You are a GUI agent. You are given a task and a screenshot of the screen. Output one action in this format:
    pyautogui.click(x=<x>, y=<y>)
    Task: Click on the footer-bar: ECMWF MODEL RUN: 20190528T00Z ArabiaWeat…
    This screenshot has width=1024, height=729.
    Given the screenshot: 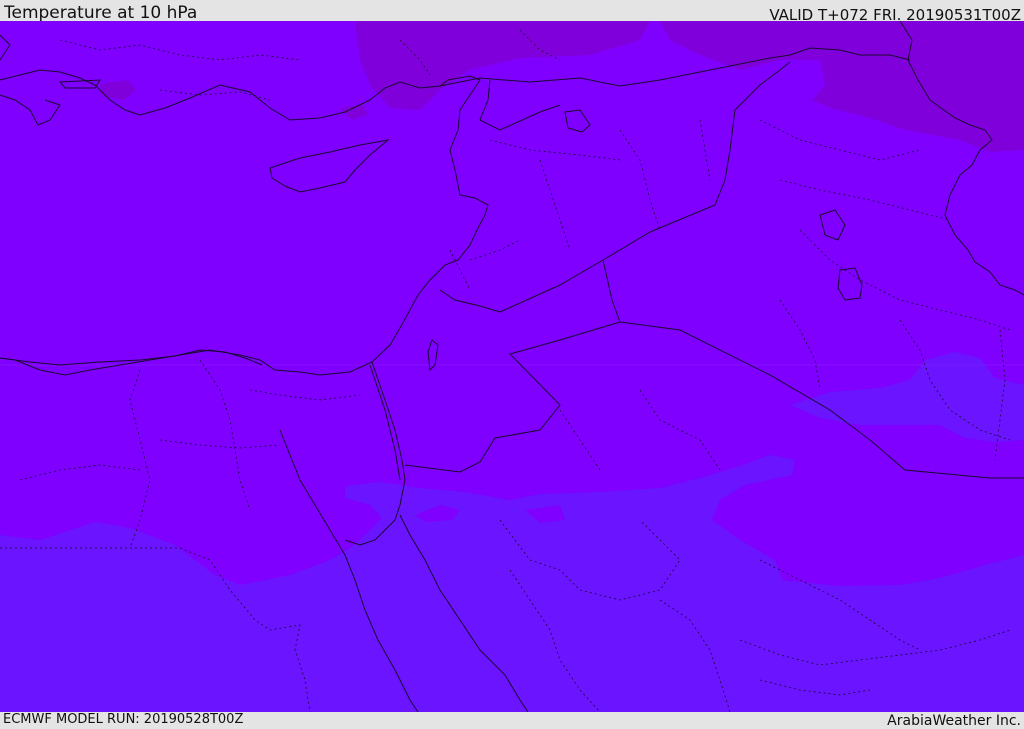 What is the action you would take?
    pyautogui.click(x=512, y=720)
    